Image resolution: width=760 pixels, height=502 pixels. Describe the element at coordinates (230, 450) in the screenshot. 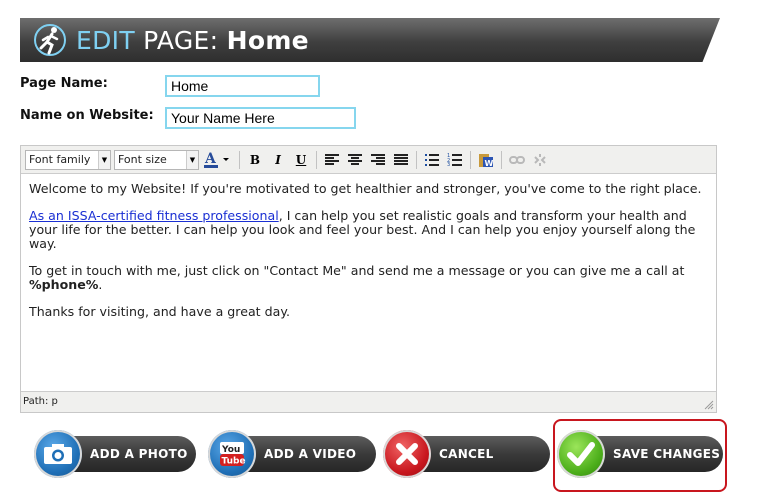

I see `svg-text: You` at that location.